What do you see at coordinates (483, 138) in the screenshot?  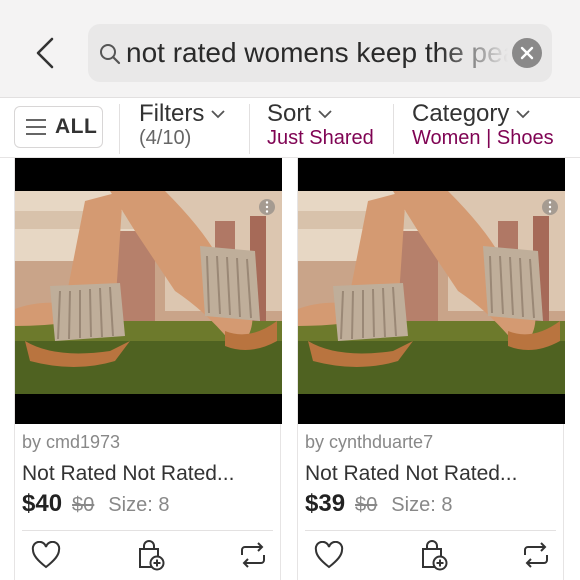 I see `category-value: Women | Shoes` at bounding box center [483, 138].